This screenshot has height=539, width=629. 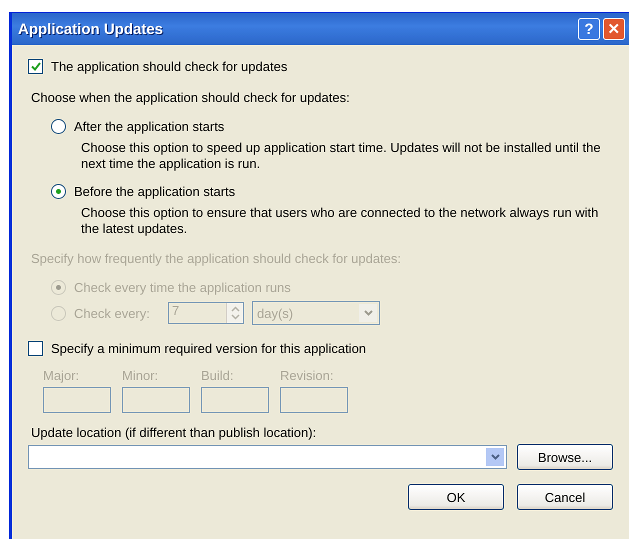 What do you see at coordinates (182, 287) in the screenshot?
I see `radio-label: Check every time the application runs` at bounding box center [182, 287].